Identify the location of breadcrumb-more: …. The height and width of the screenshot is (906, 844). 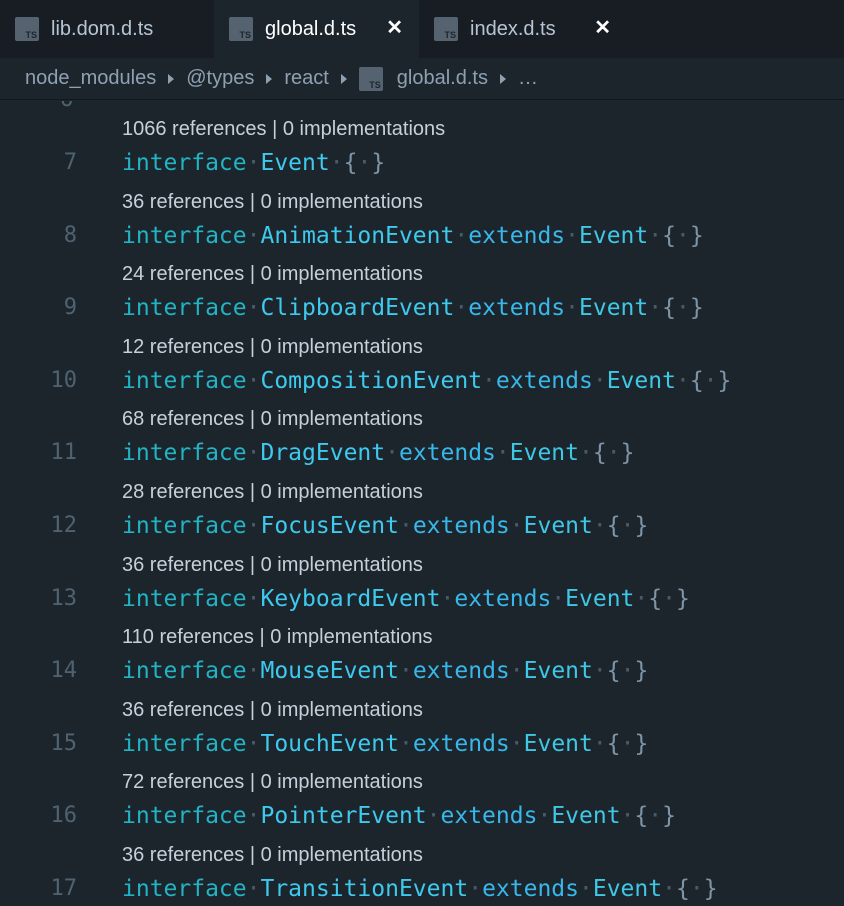
(528, 78).